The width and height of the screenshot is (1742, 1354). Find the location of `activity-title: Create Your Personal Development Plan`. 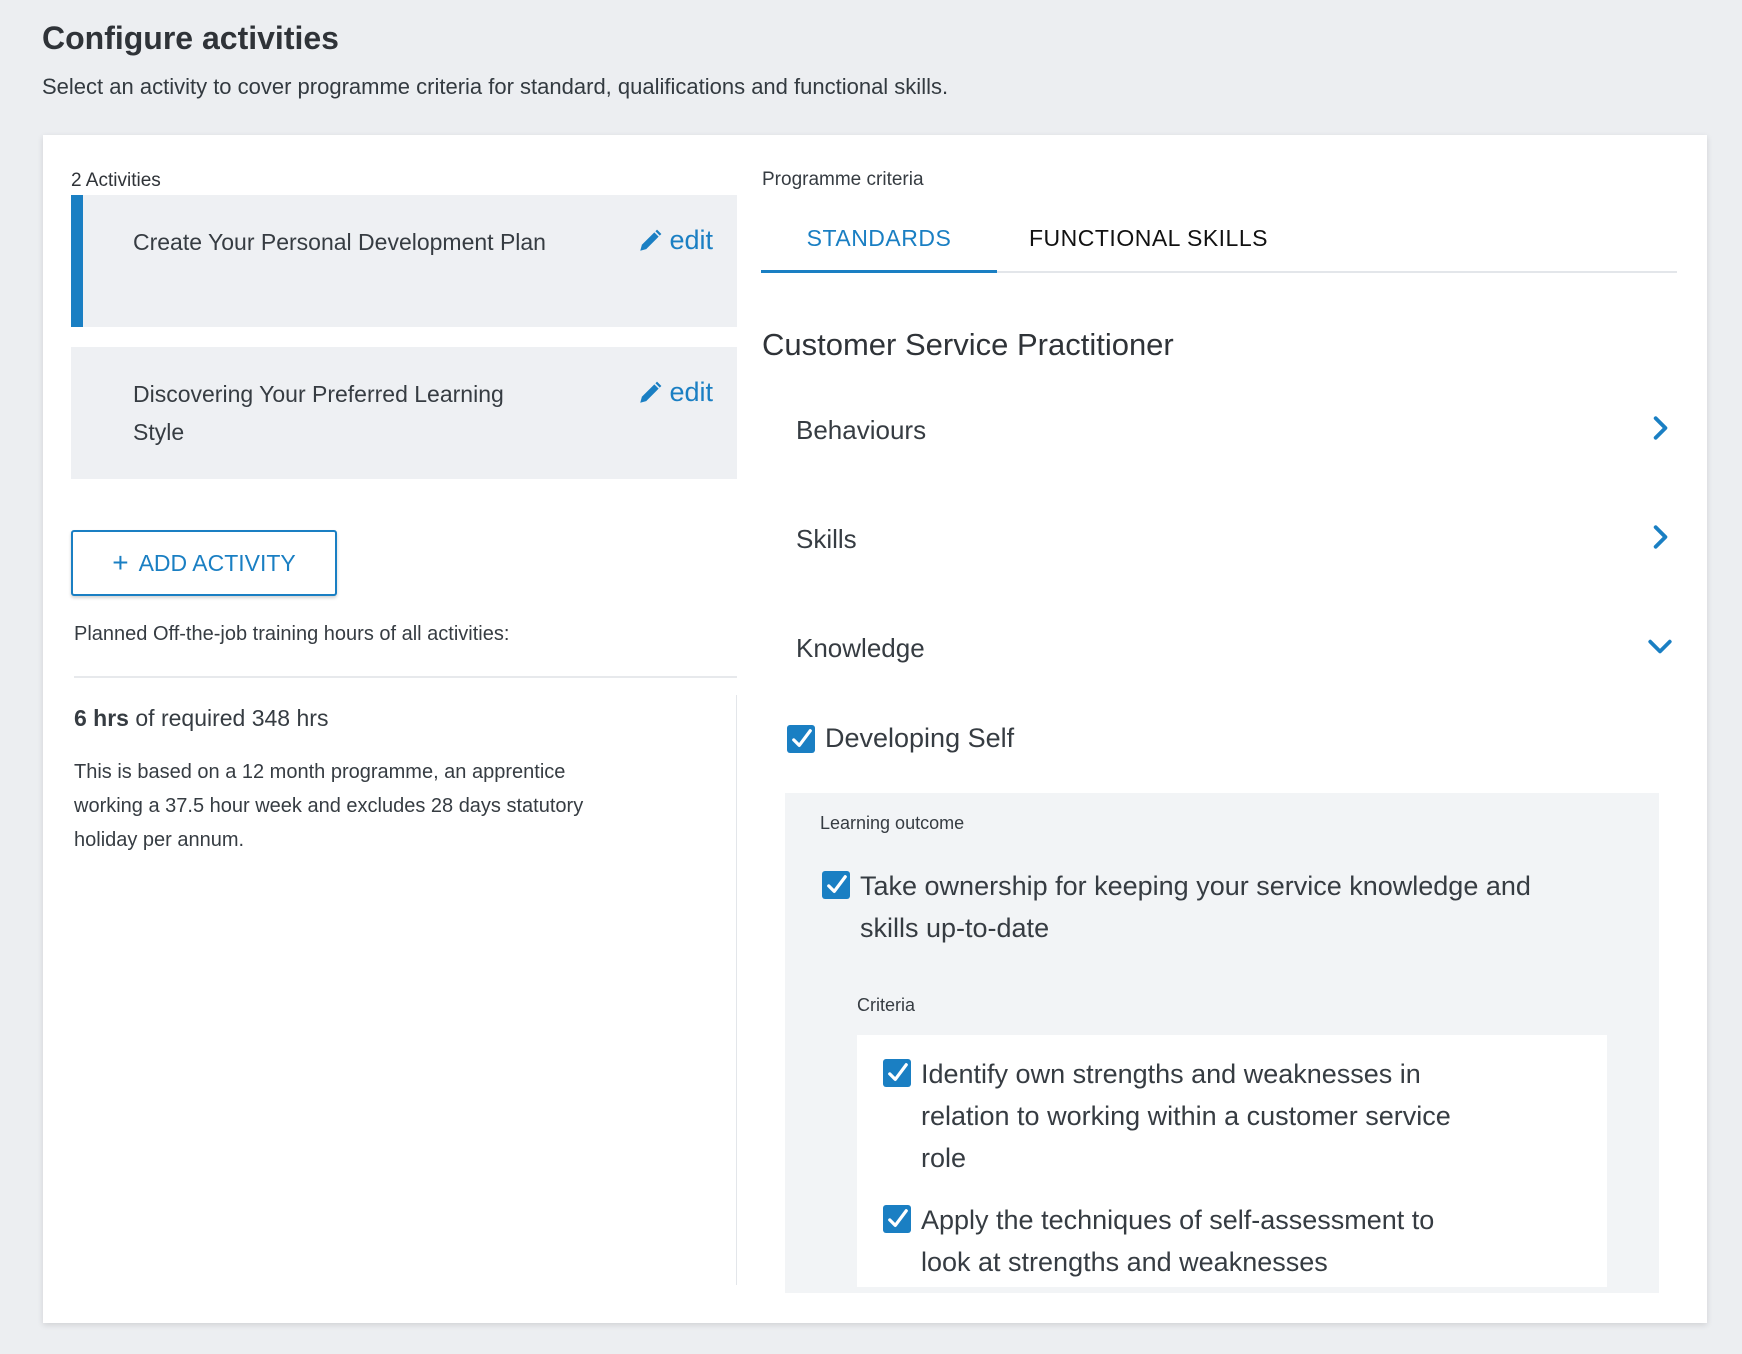

activity-title: Create Your Personal Development Plan is located at coordinates (339, 242).